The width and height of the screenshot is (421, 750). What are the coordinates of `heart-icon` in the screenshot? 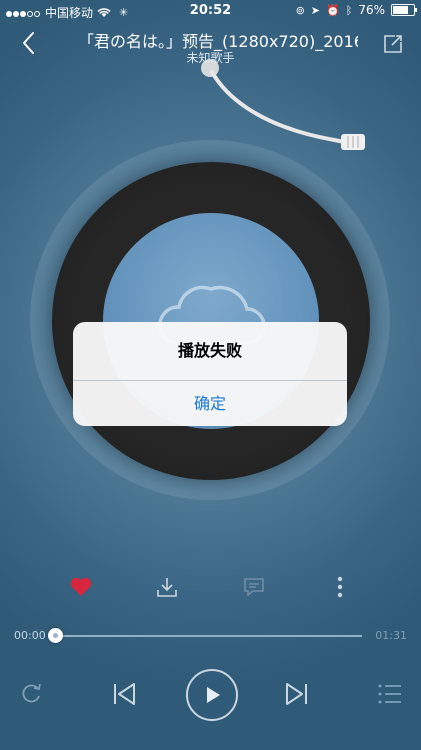 It's located at (81, 586).